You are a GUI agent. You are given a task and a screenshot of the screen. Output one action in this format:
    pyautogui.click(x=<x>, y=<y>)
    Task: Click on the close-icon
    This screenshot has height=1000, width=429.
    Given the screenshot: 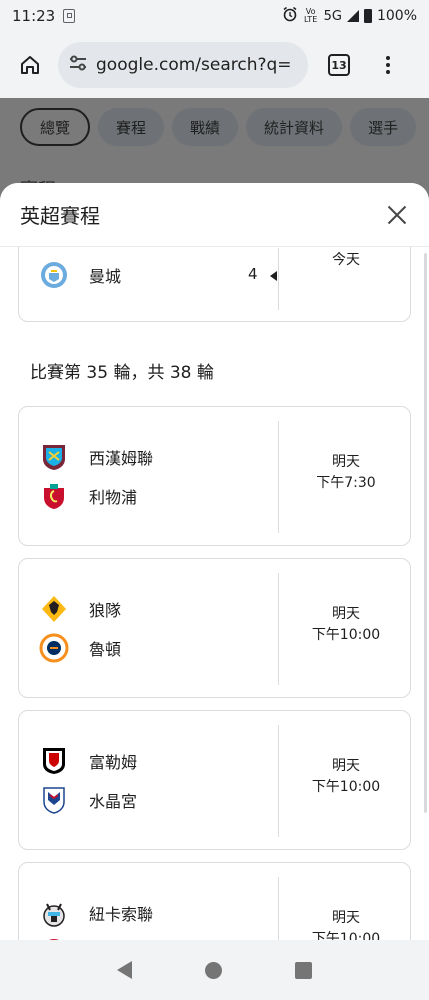 What is the action you would take?
    pyautogui.click(x=397, y=215)
    